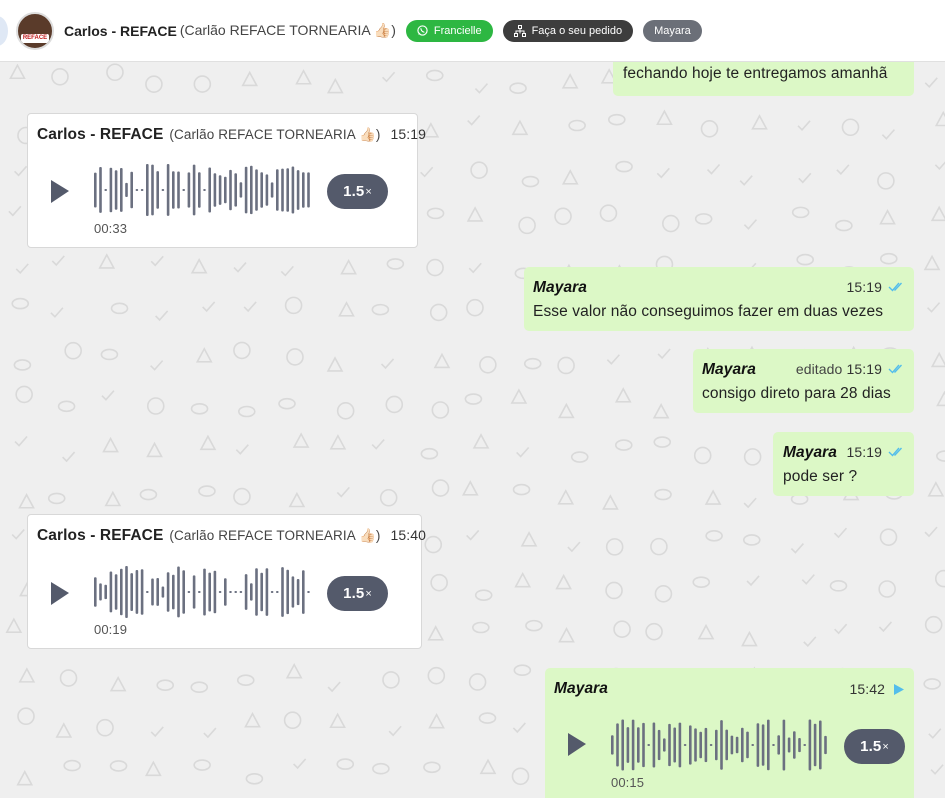  I want to click on agent-chip-francielle: Francielle, so click(449, 30).